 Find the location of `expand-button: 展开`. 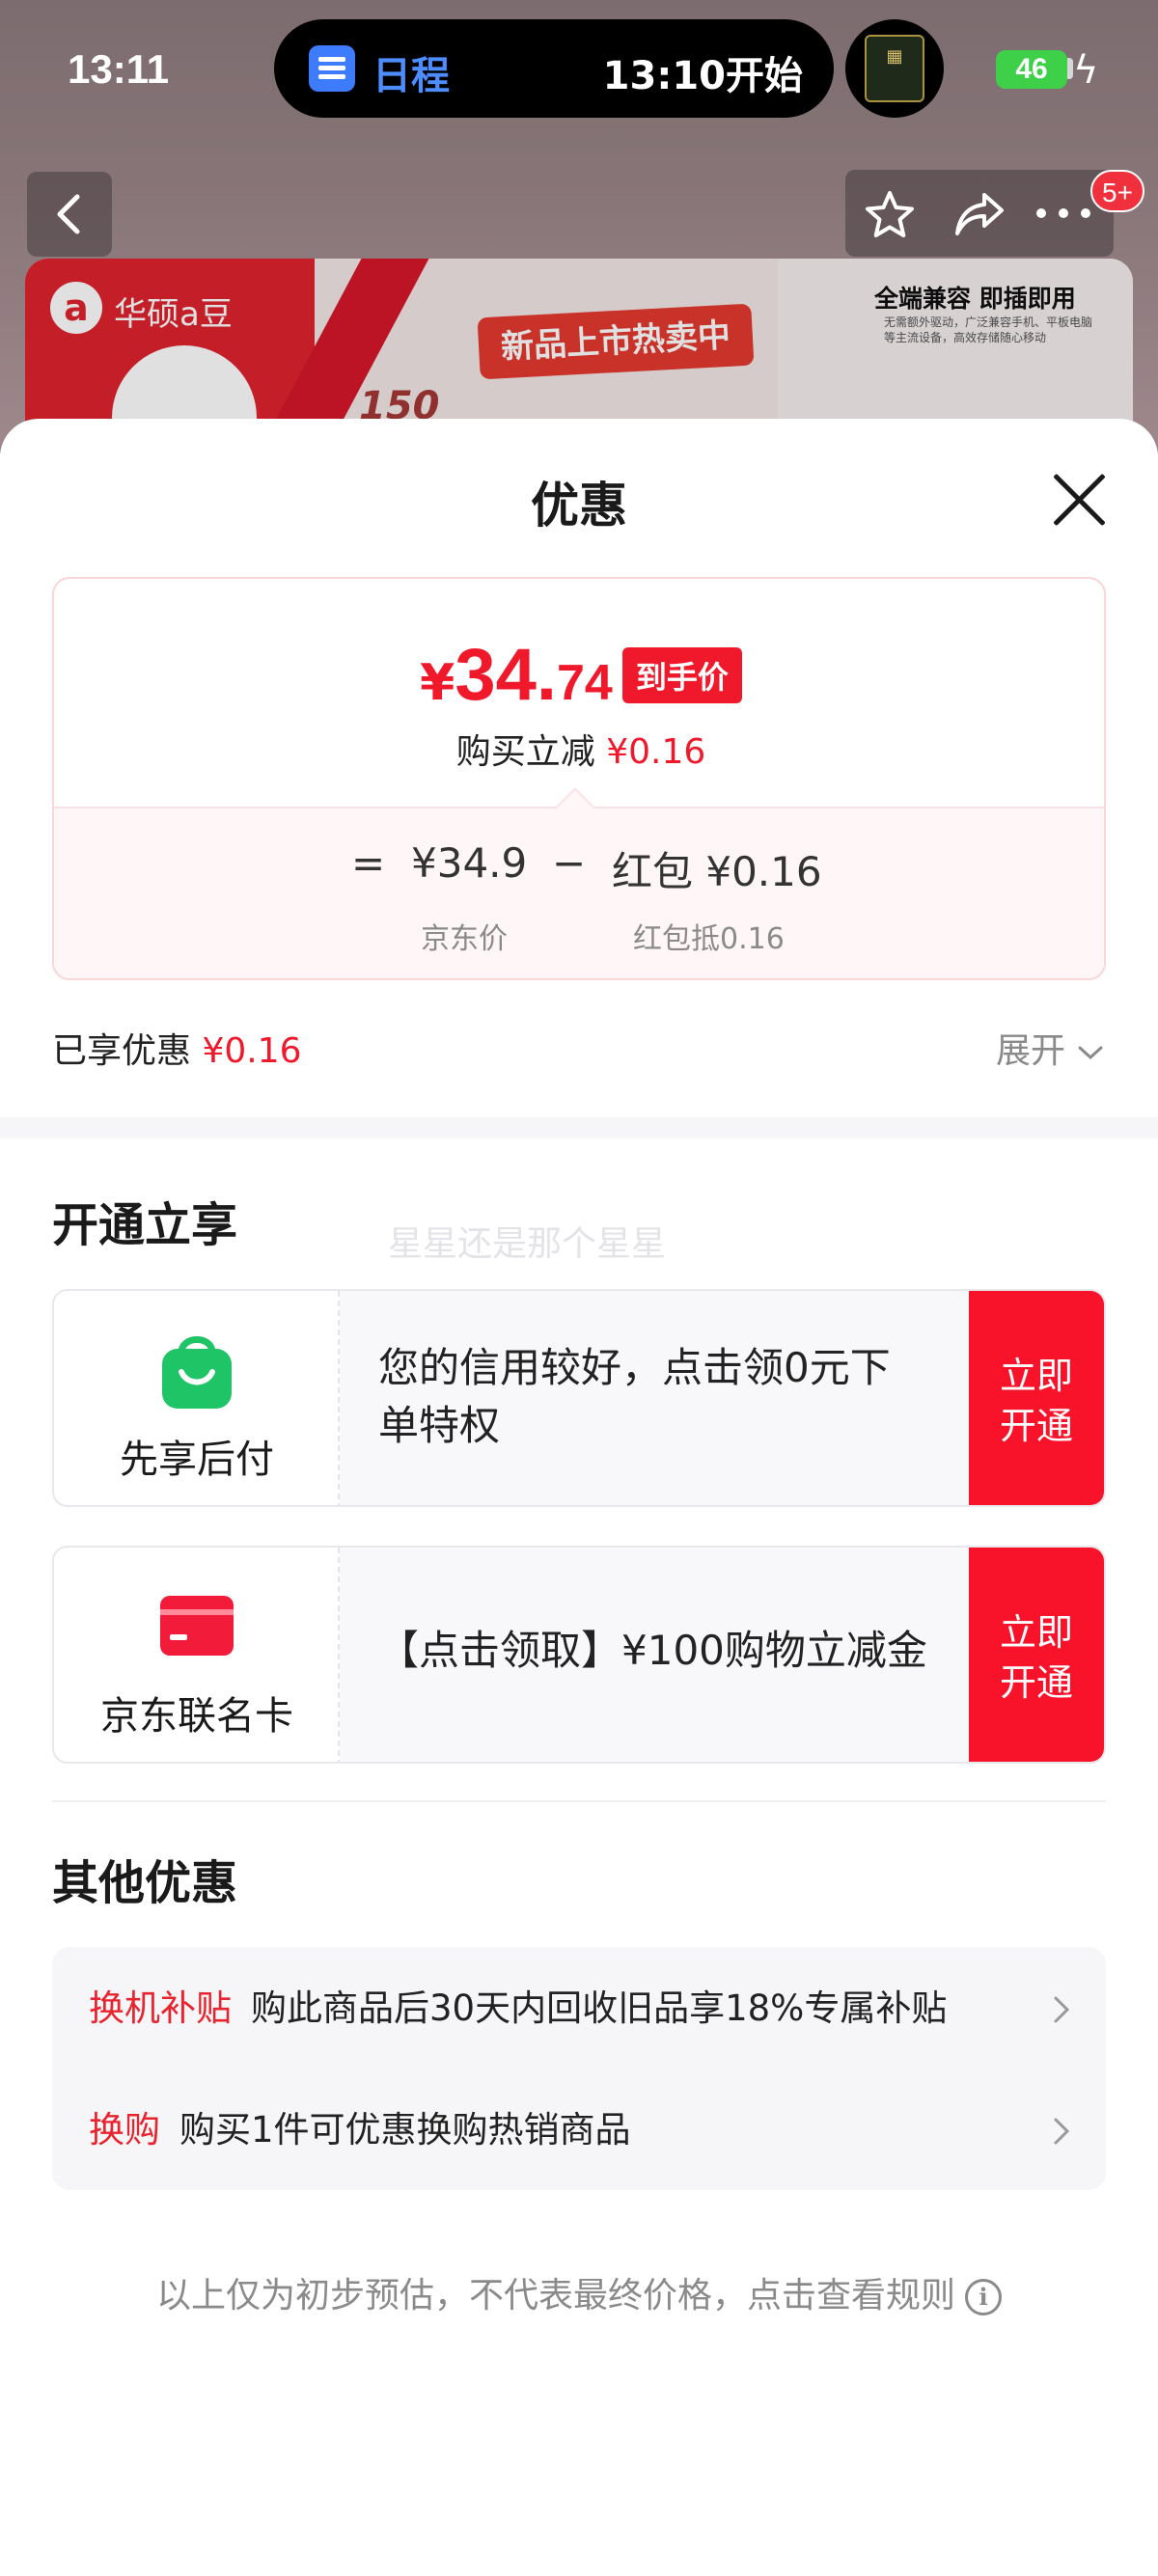

expand-button: 展开 is located at coordinates (1050, 1048).